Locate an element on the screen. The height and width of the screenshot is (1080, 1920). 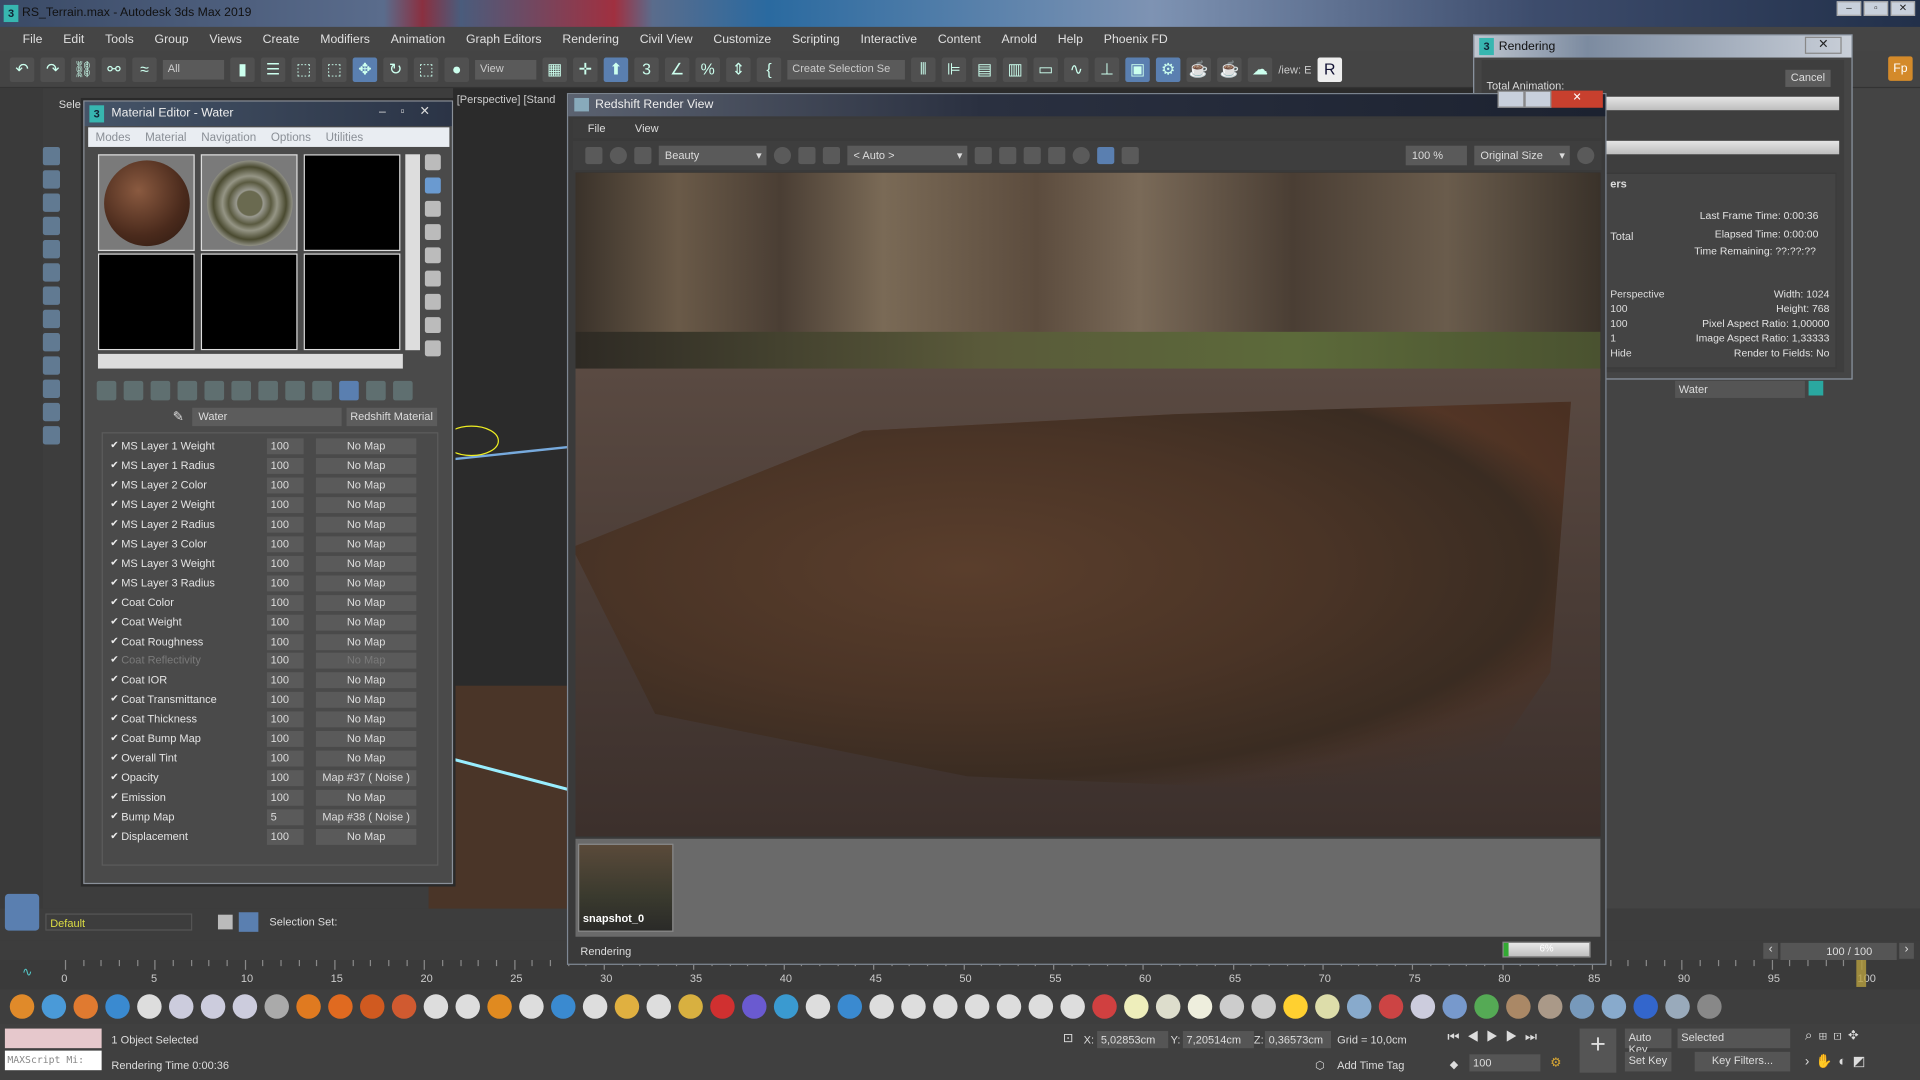
circle-icon is located at coordinates (1081, 155).